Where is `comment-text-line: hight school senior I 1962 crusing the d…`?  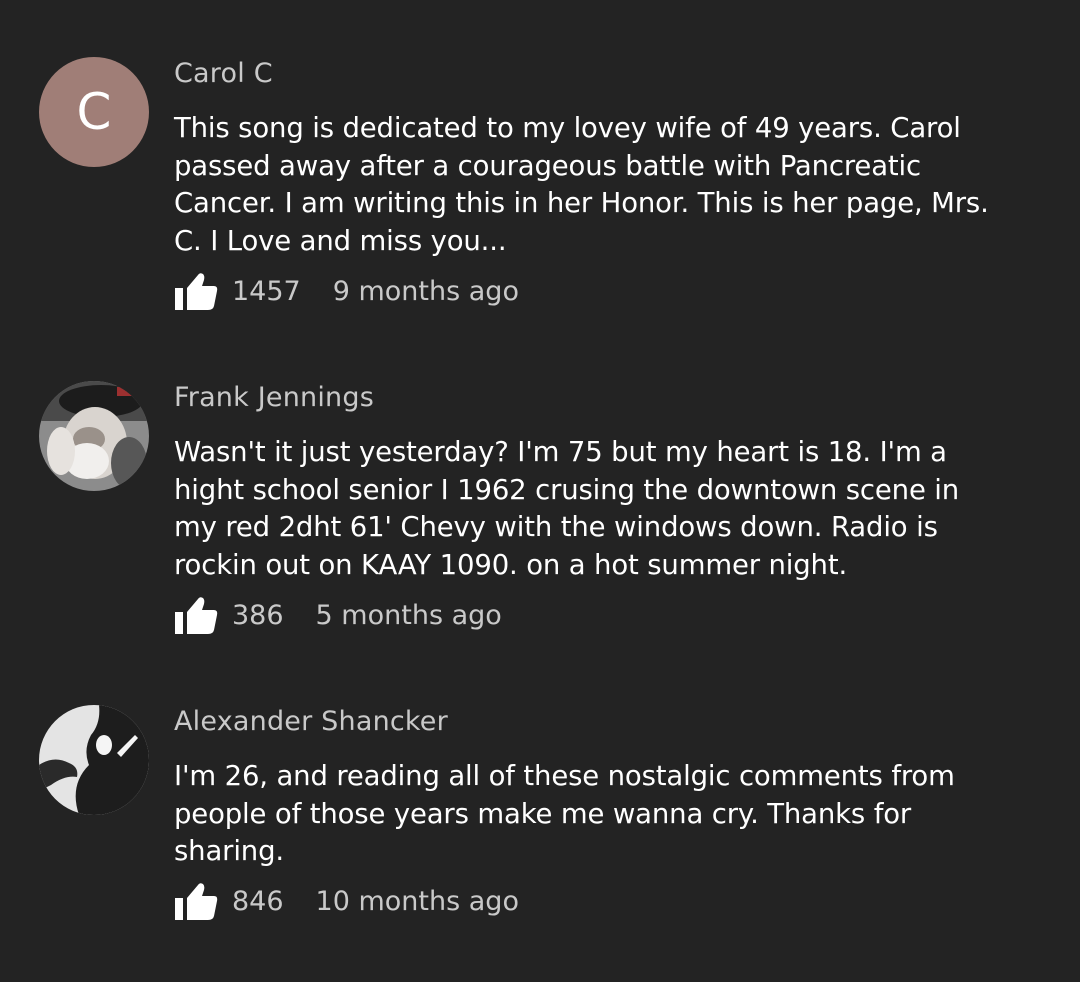 comment-text-line: hight school senior I 1962 crusing the d… is located at coordinates (567, 489).